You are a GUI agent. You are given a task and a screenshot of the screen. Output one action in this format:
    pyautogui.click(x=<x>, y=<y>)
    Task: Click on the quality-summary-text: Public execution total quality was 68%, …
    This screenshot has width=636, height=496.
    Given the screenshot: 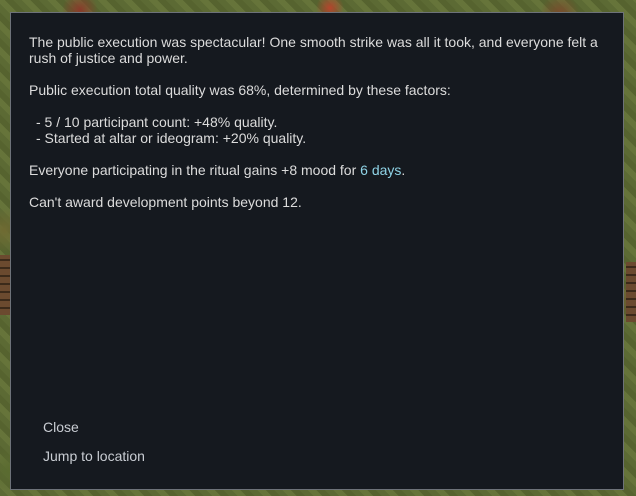 What is the action you would take?
    pyautogui.click(x=240, y=90)
    